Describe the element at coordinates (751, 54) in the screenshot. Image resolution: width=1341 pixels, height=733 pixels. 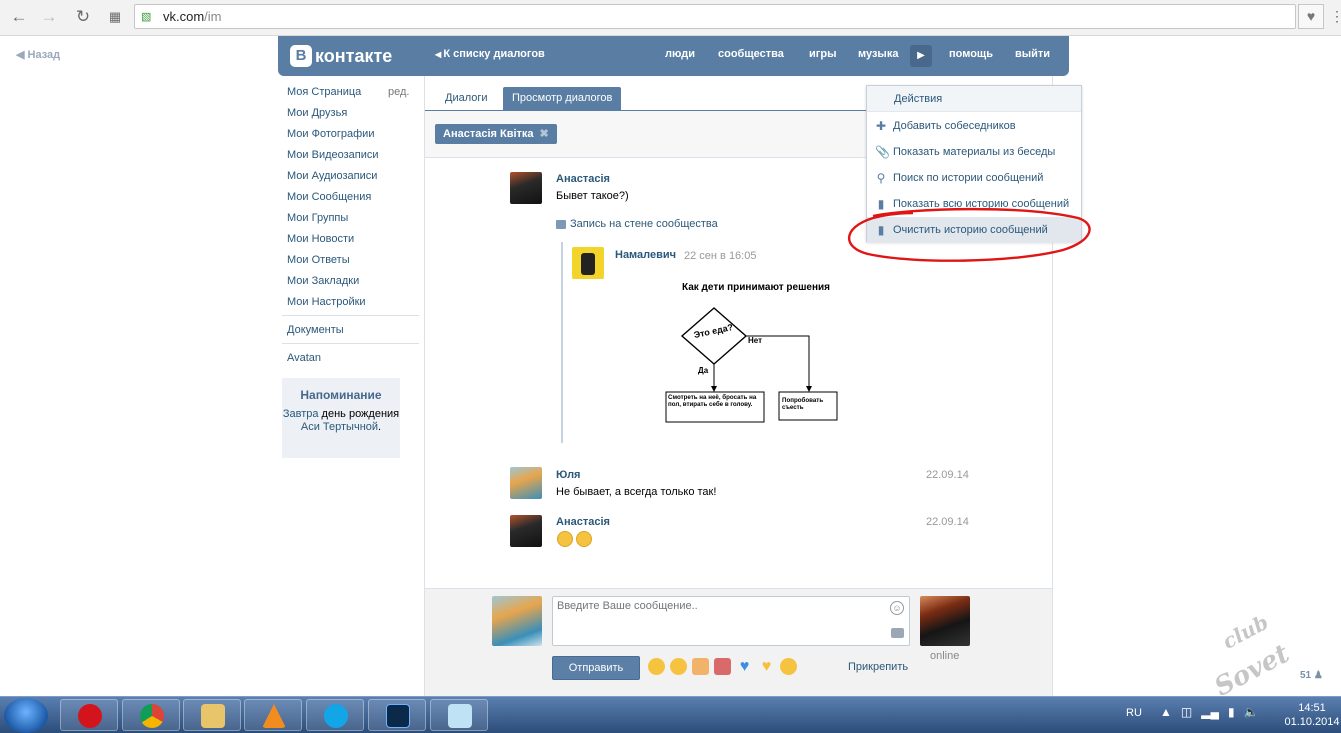
I see `nav-communities: сообщества` at that location.